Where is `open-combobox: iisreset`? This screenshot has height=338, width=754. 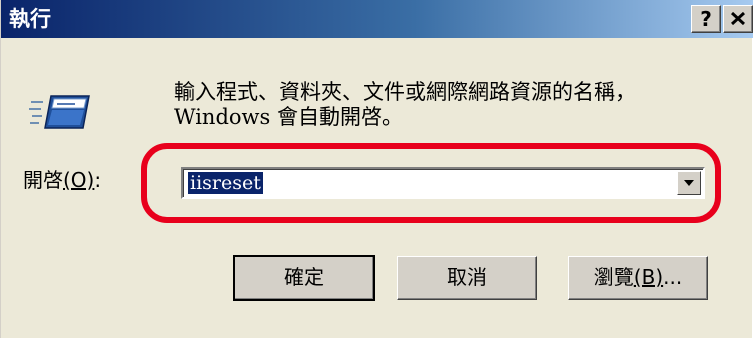
open-combobox: iisreset is located at coordinates (443, 183).